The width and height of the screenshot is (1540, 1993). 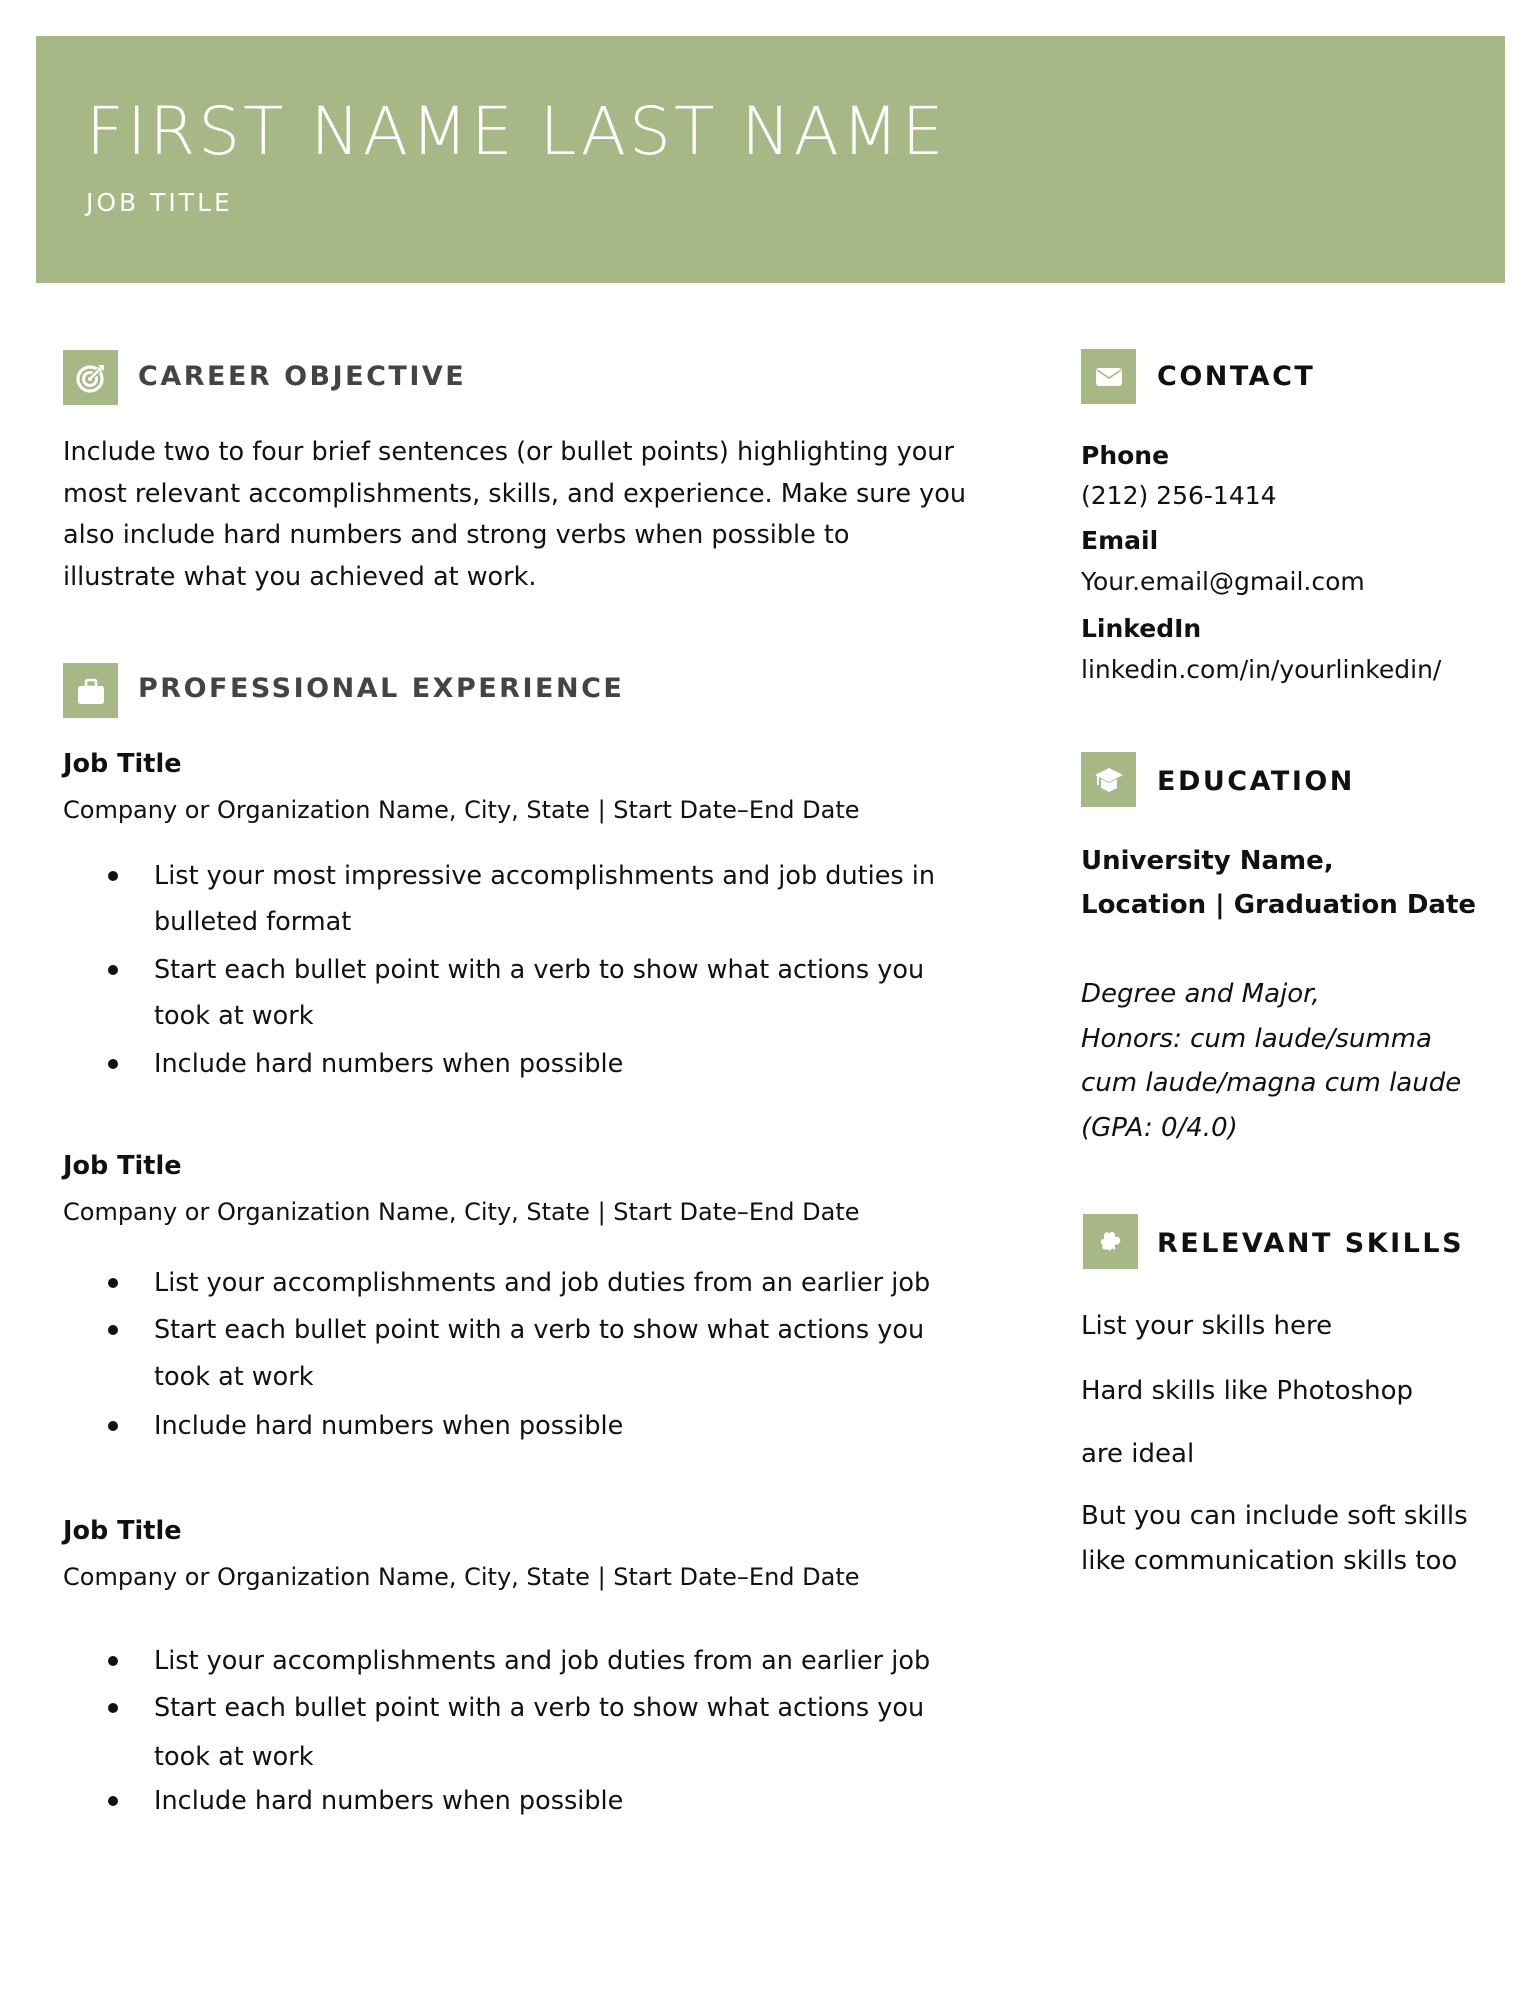 I want to click on university-location-date: Location | Graduation Date, so click(x=1279, y=905).